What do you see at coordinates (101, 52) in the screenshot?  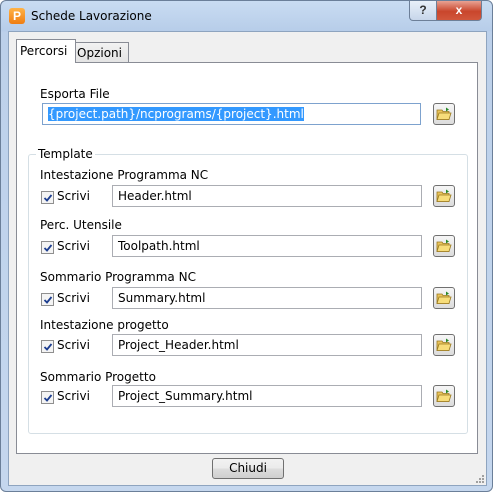 I see `tab-opzioni: Opzioni` at bounding box center [101, 52].